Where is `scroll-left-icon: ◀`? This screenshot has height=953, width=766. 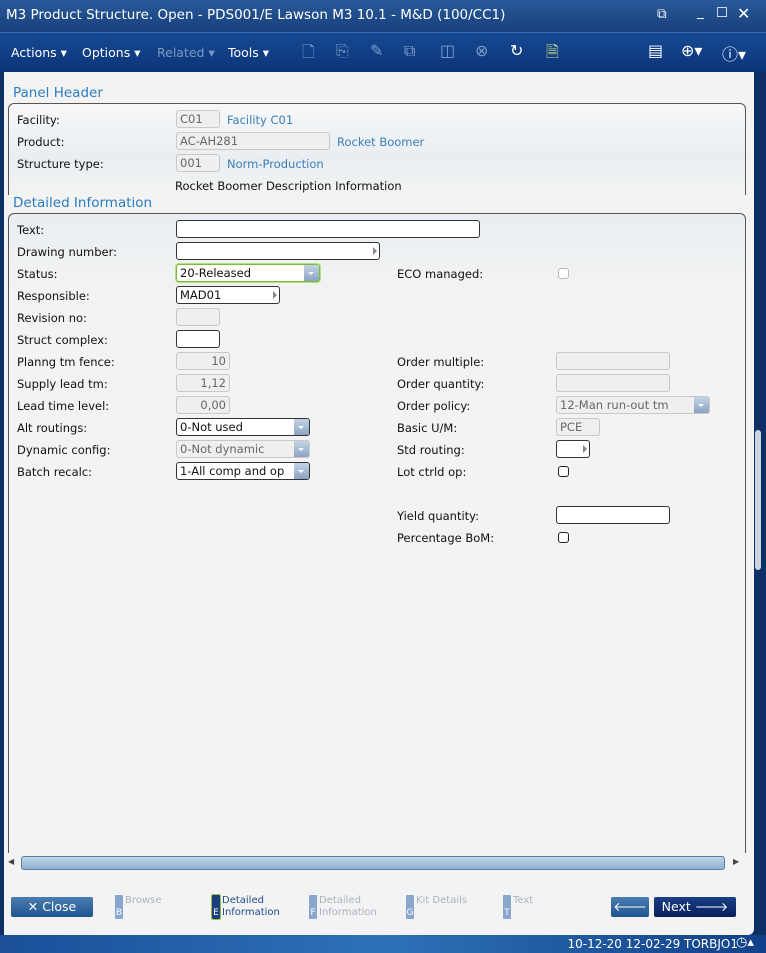 scroll-left-icon: ◀ is located at coordinates (11, 861).